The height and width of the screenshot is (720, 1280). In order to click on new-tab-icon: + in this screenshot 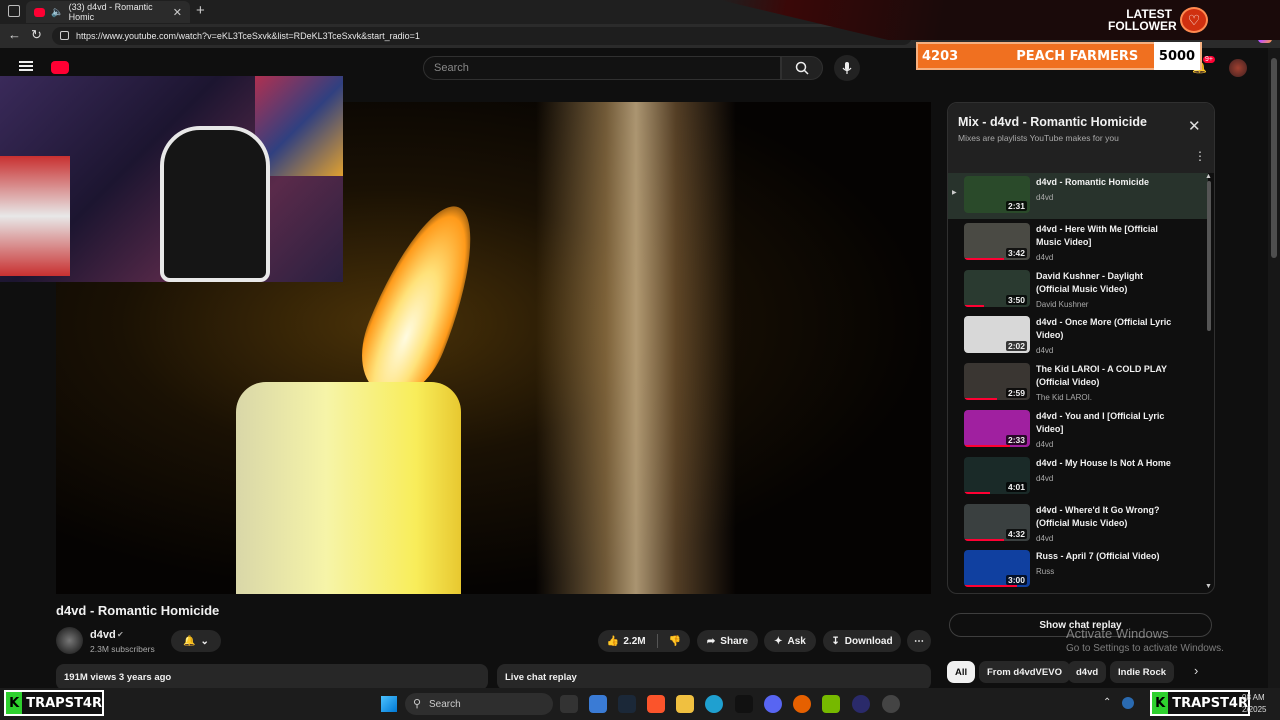, I will do `click(200, 10)`.